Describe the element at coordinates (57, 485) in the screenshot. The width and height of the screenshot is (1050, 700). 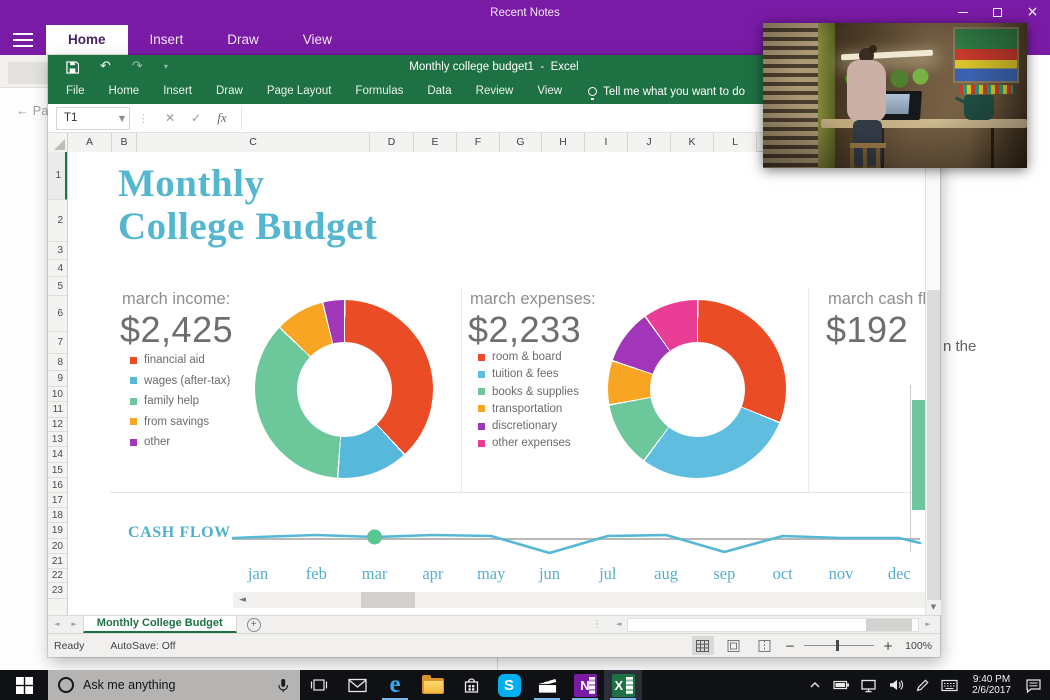
I see `row-header-16: 16` at that location.